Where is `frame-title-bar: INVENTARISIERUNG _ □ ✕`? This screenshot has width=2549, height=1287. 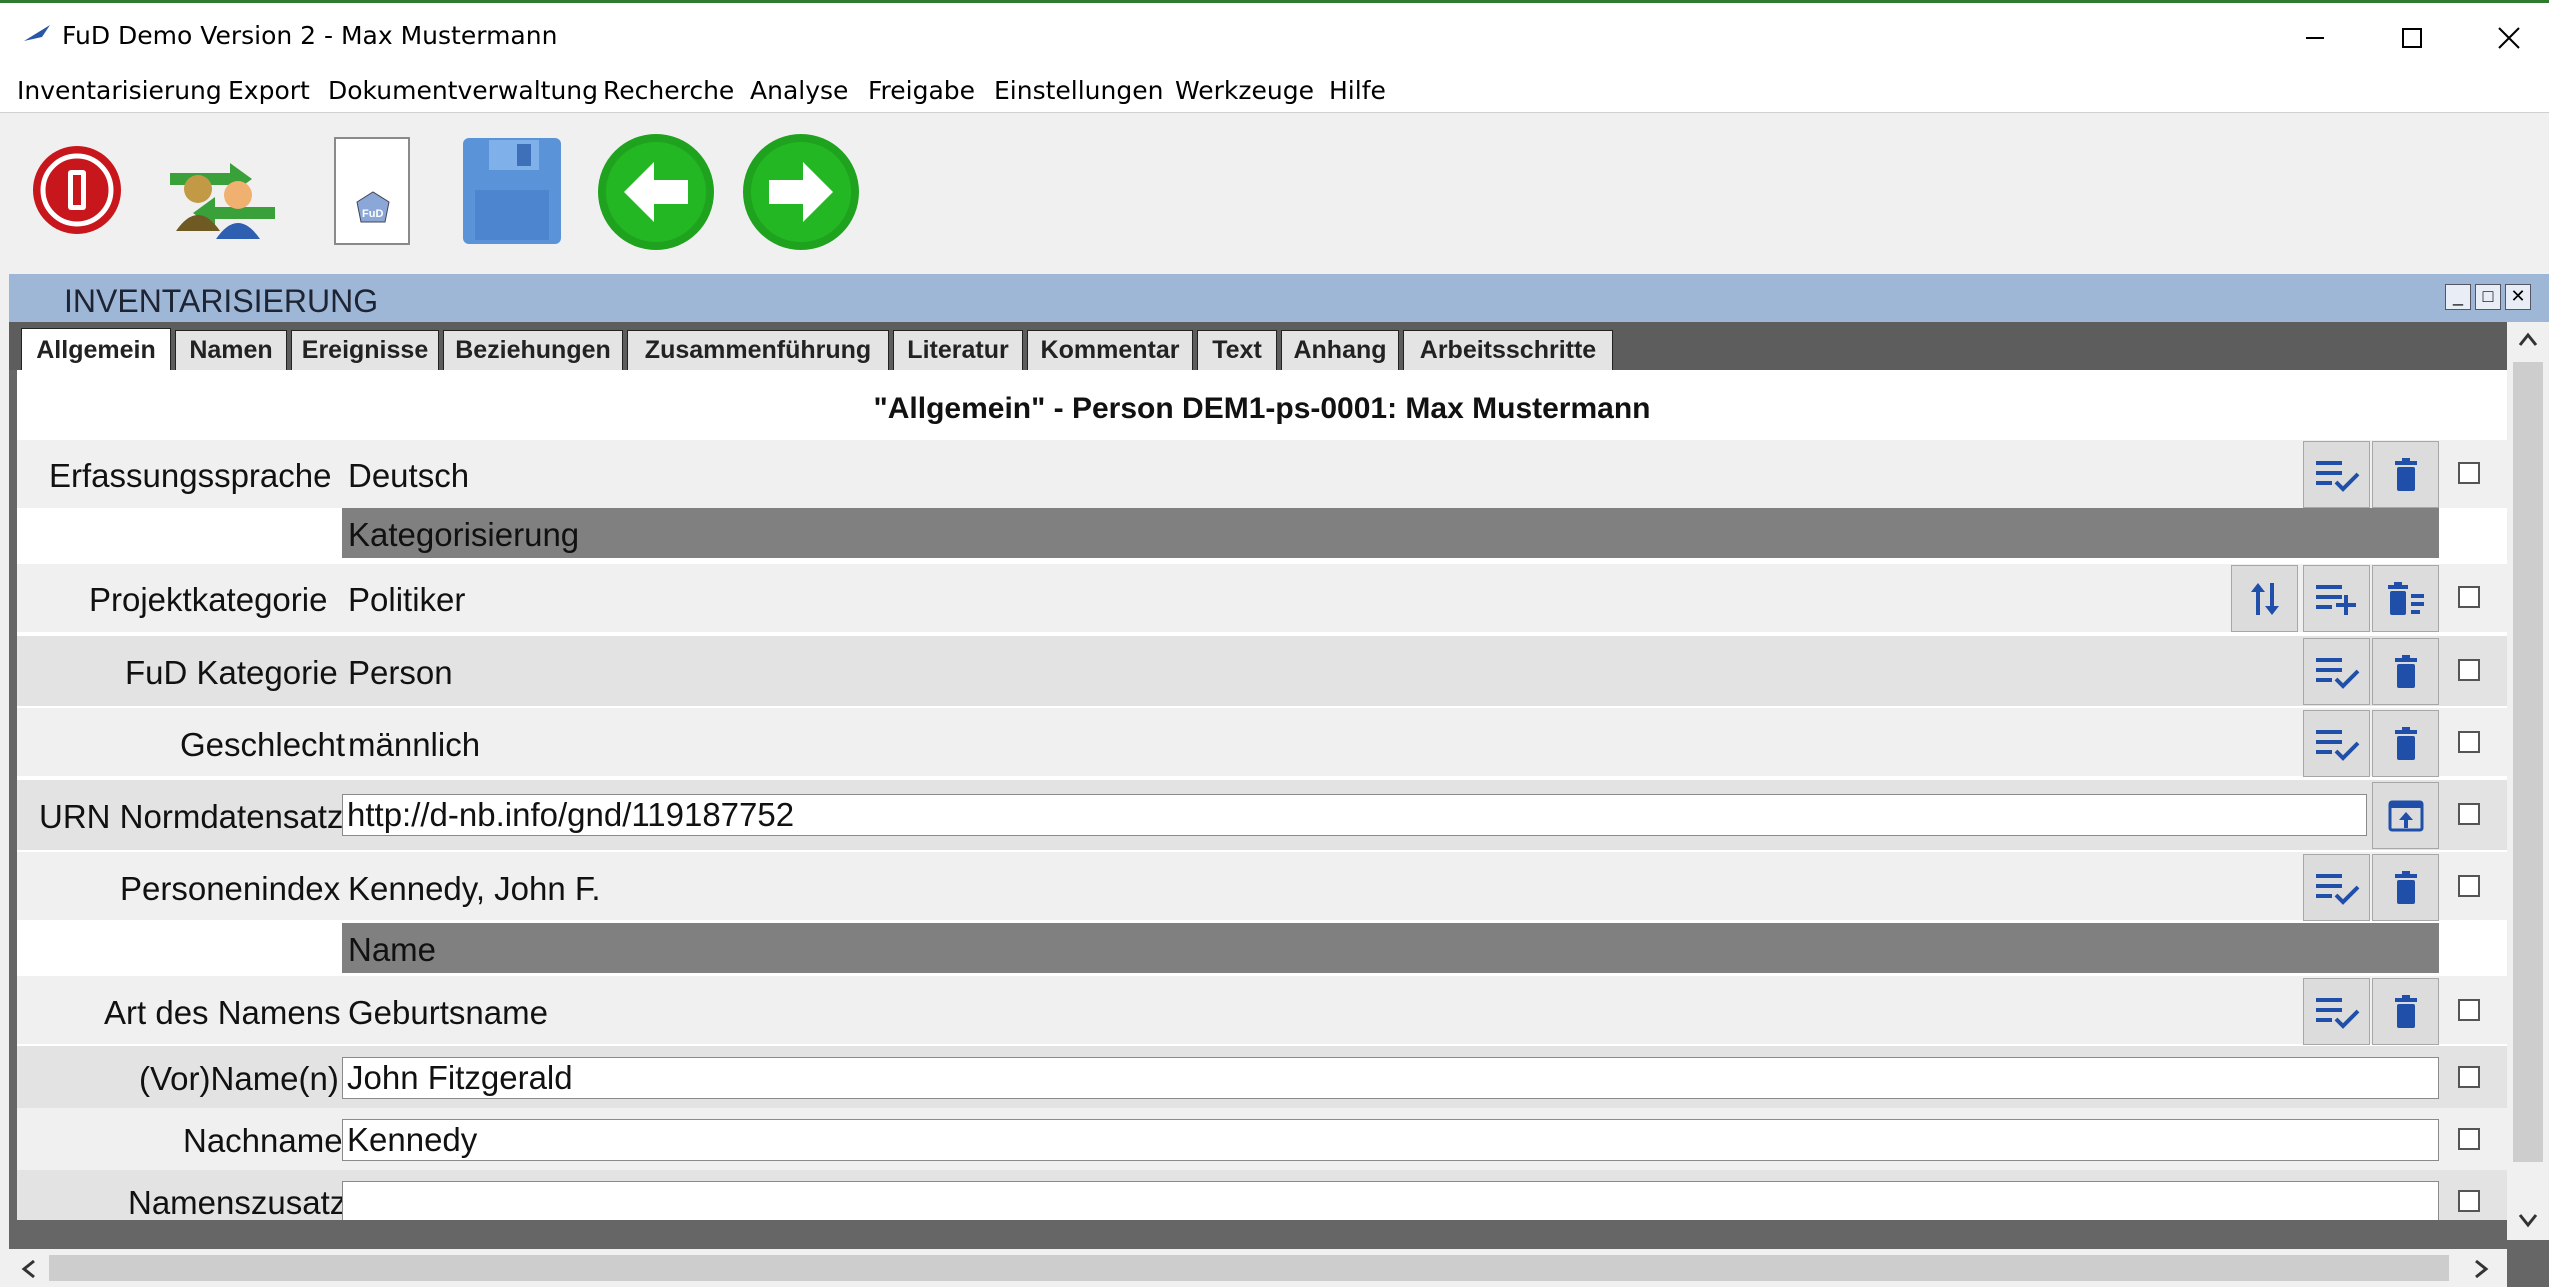 frame-title-bar: INVENTARISIERUNG _ □ ✕ is located at coordinates (1279, 298).